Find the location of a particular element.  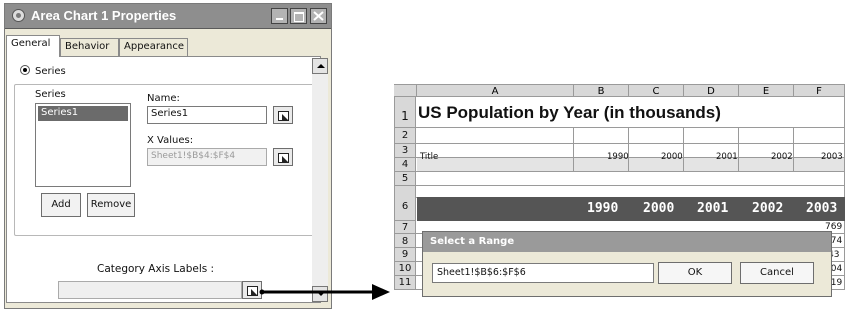

dialog-title-bar: Select a Range is located at coordinates (627, 242).